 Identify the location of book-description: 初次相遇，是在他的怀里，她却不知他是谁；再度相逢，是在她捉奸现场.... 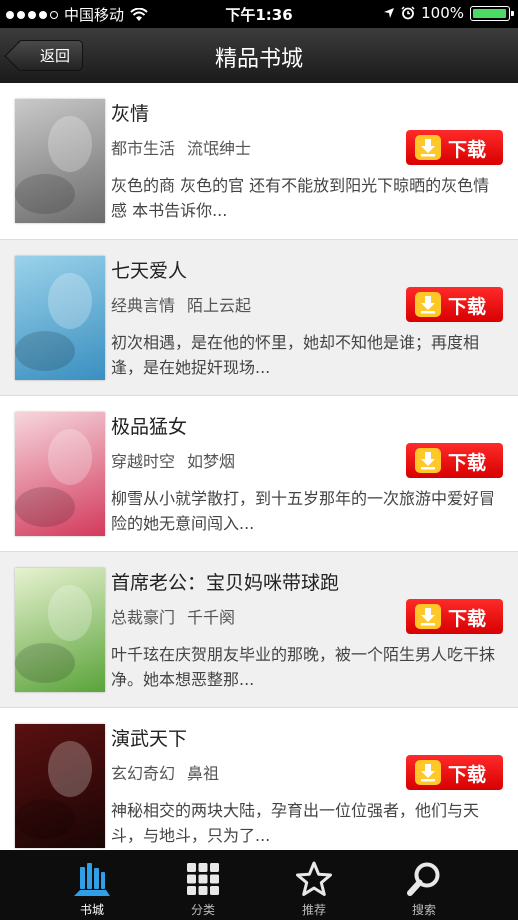
(295, 355).